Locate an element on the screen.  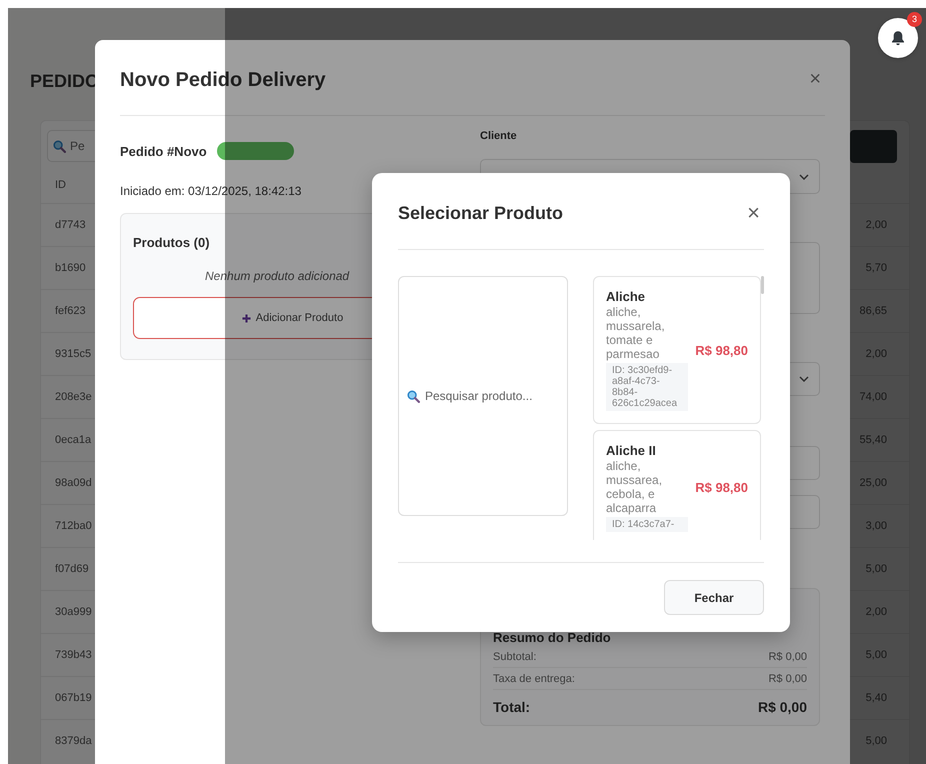
modal-title: Novo Pedido Delivery is located at coordinates (223, 80).